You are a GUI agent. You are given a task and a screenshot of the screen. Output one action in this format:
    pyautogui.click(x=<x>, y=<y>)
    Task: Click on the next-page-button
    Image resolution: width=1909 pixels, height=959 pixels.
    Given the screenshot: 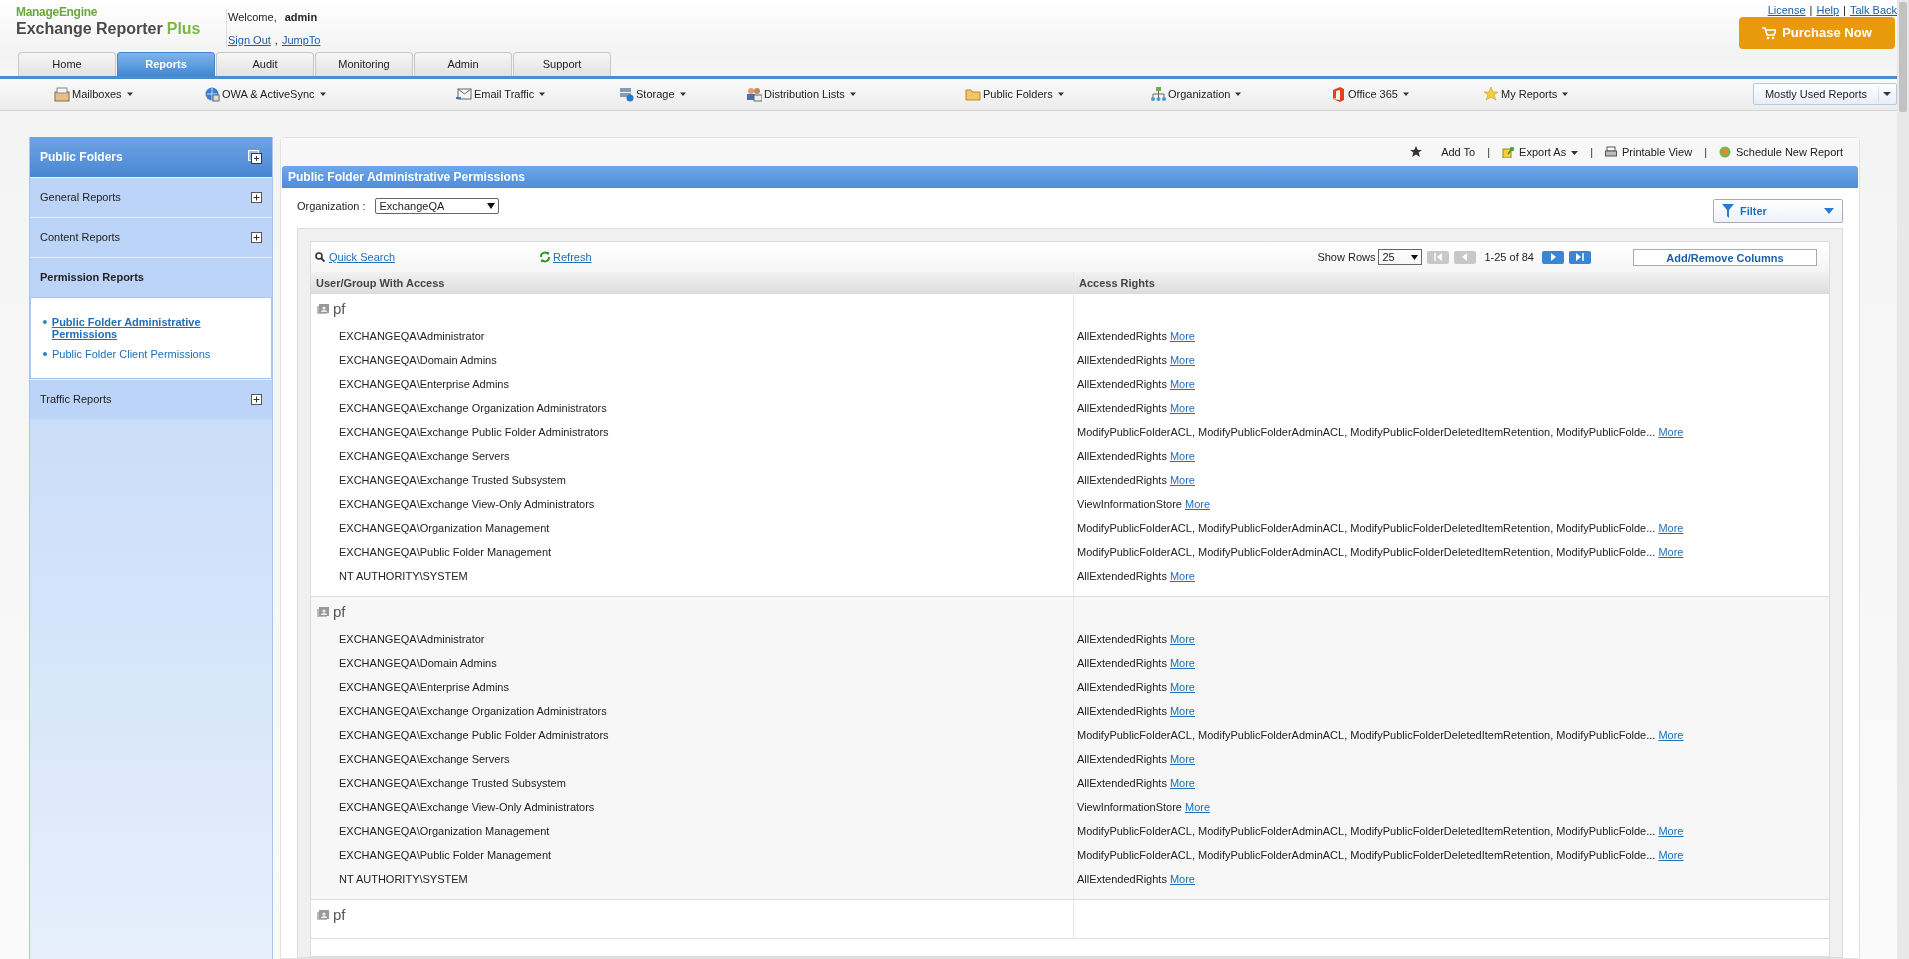 What is the action you would take?
    pyautogui.click(x=1553, y=257)
    